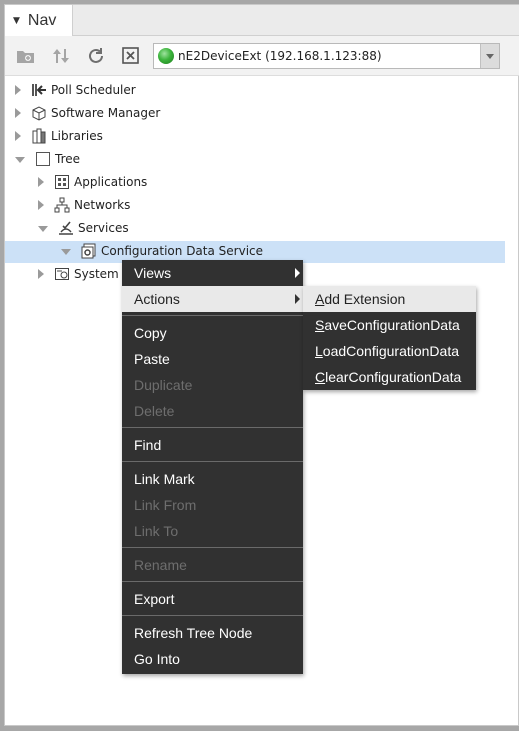 The image size is (519, 731). Describe the element at coordinates (103, 228) in the screenshot. I see `tree-item-label: Services` at that location.